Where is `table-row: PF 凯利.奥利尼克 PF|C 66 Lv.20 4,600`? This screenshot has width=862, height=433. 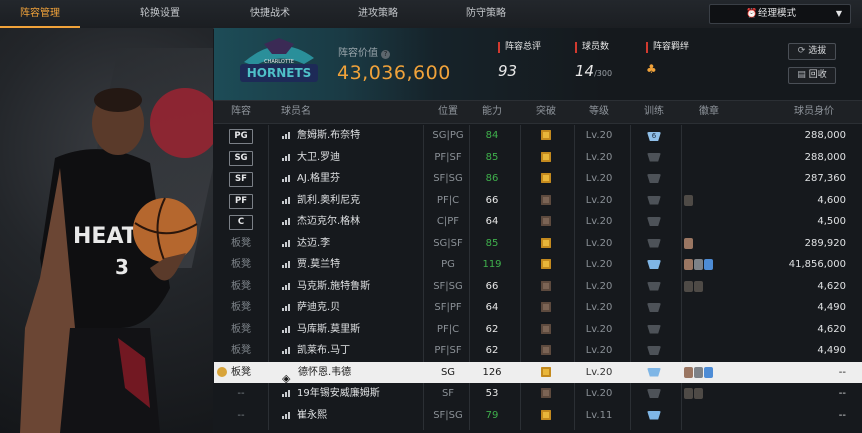
table-row: PF 凯利.奥利尼克 PF|C 66 Lv.20 4,600 is located at coordinates (538, 201).